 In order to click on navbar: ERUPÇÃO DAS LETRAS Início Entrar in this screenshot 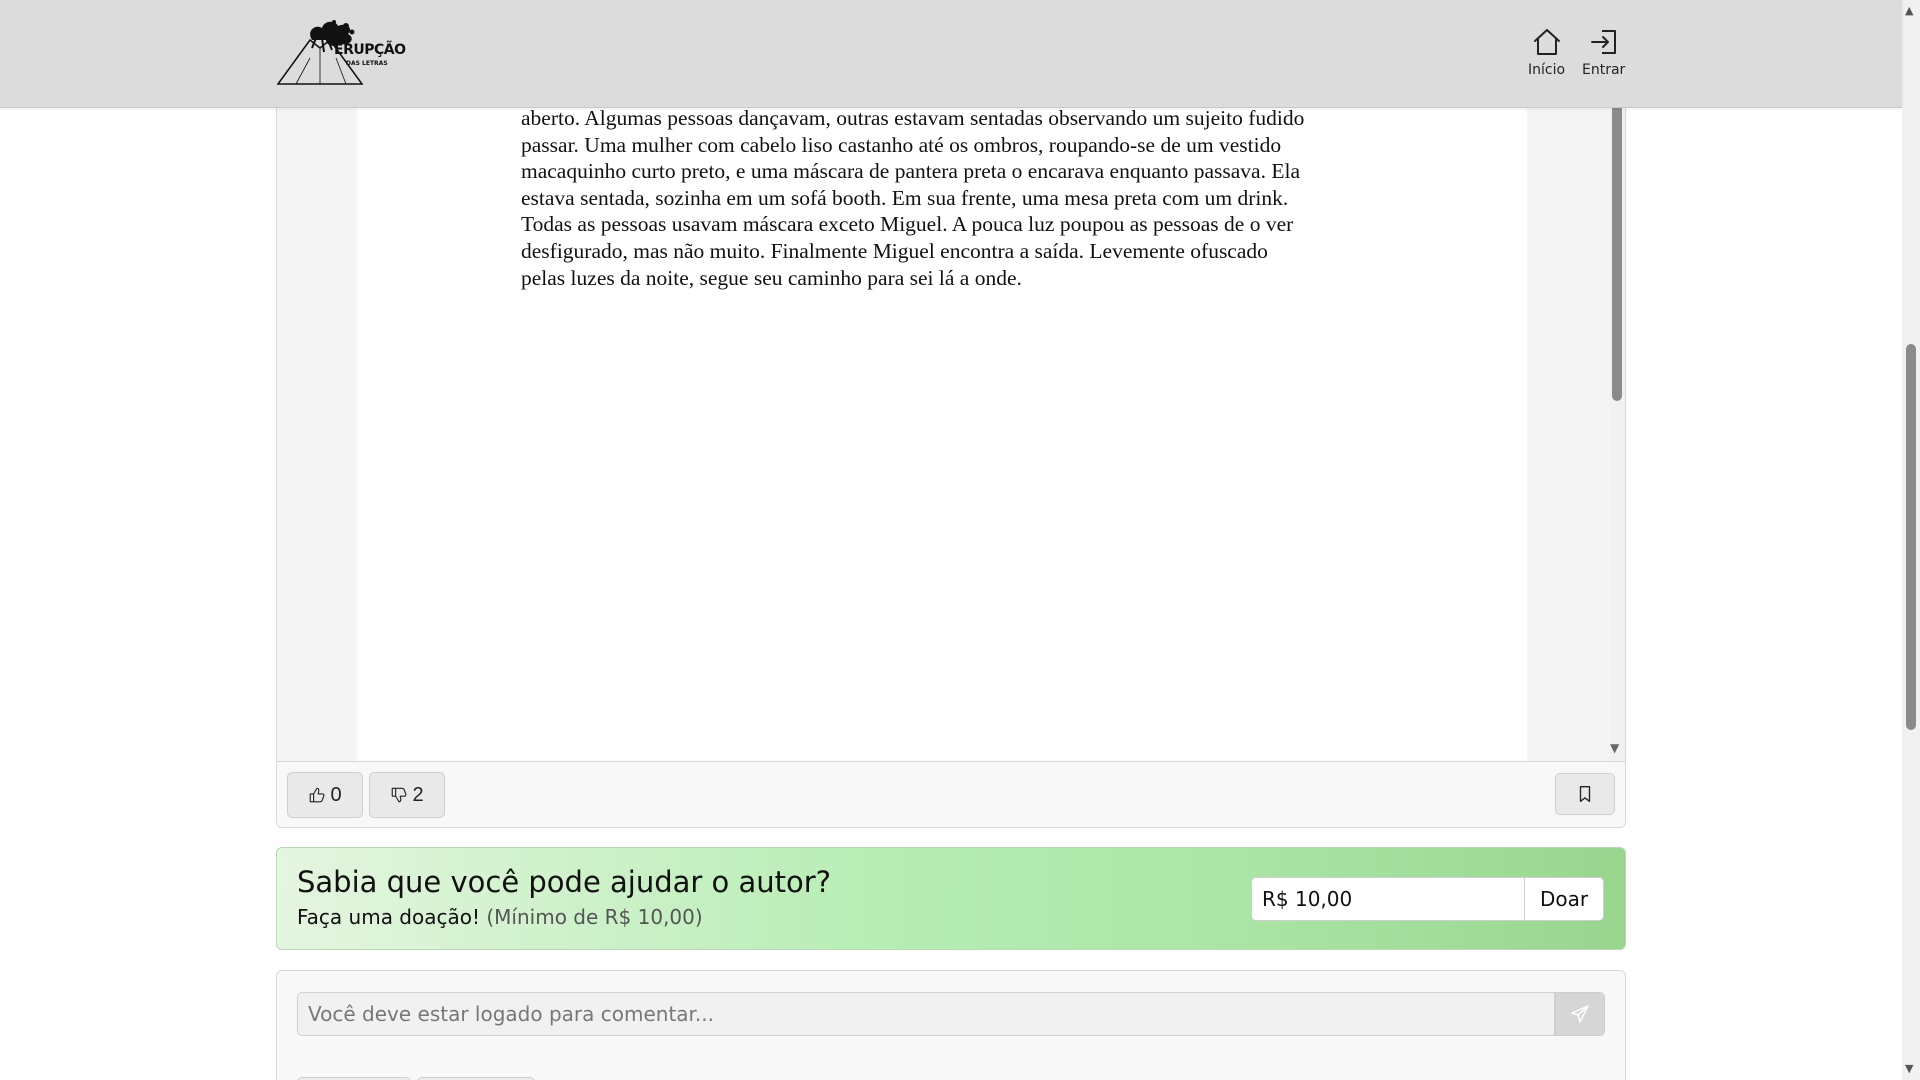, I will do `click(951, 54)`.